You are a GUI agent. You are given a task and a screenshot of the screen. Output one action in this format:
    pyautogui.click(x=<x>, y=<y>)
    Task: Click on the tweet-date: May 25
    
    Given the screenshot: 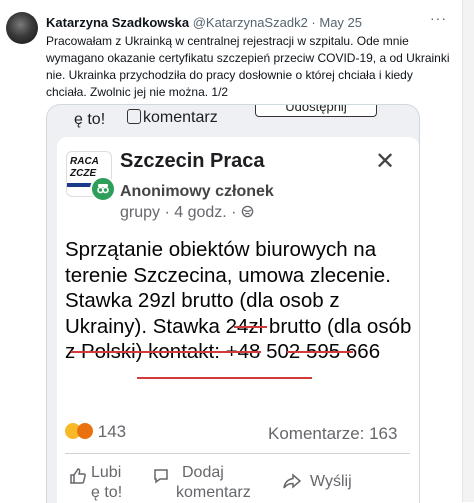 What is the action you would take?
    pyautogui.click(x=340, y=22)
    